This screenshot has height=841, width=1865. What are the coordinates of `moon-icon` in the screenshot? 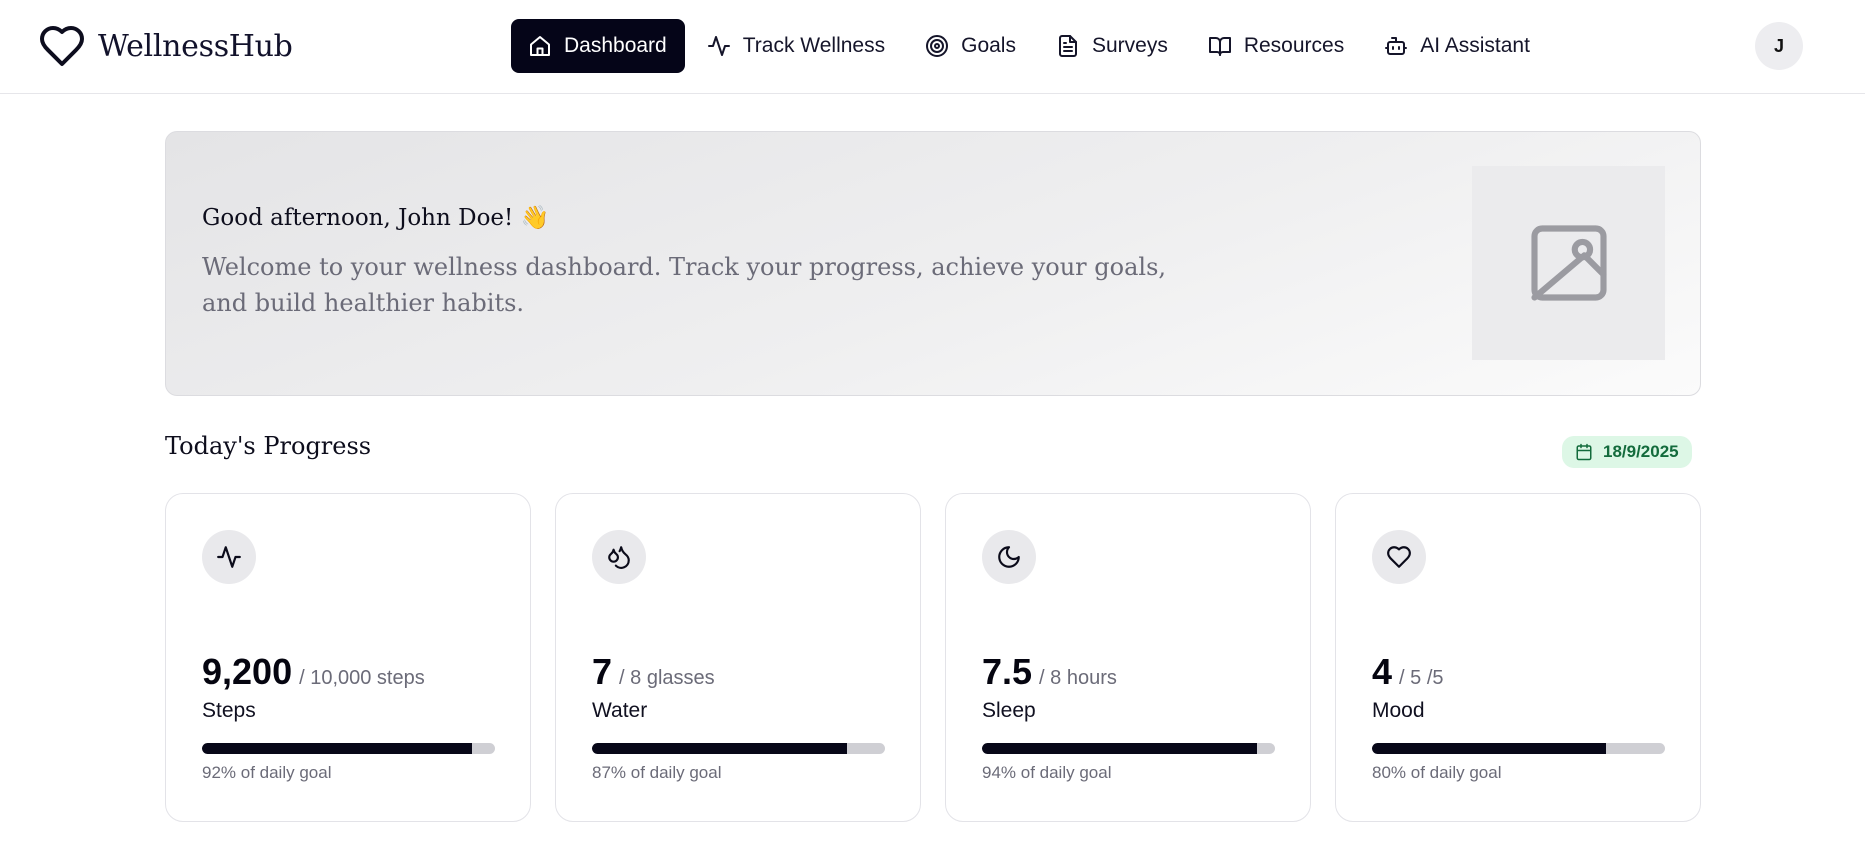 It's located at (1009, 557).